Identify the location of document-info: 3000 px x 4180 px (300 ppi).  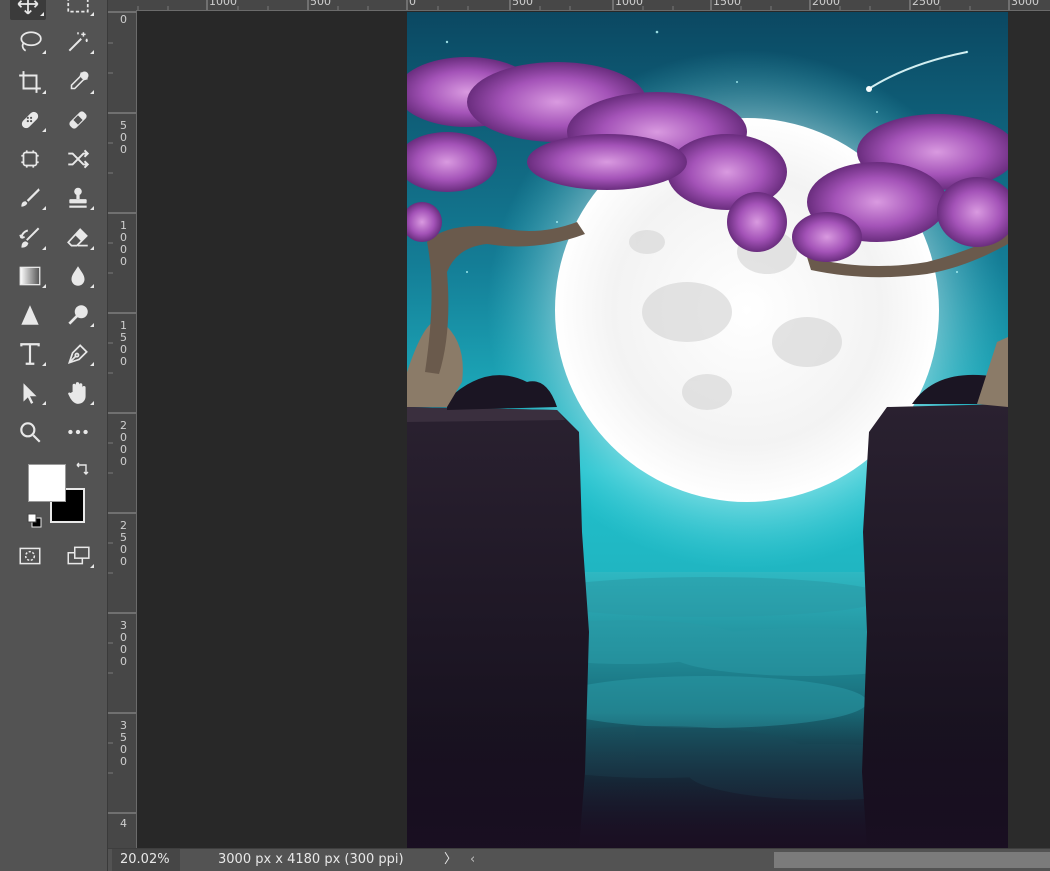
(311, 859).